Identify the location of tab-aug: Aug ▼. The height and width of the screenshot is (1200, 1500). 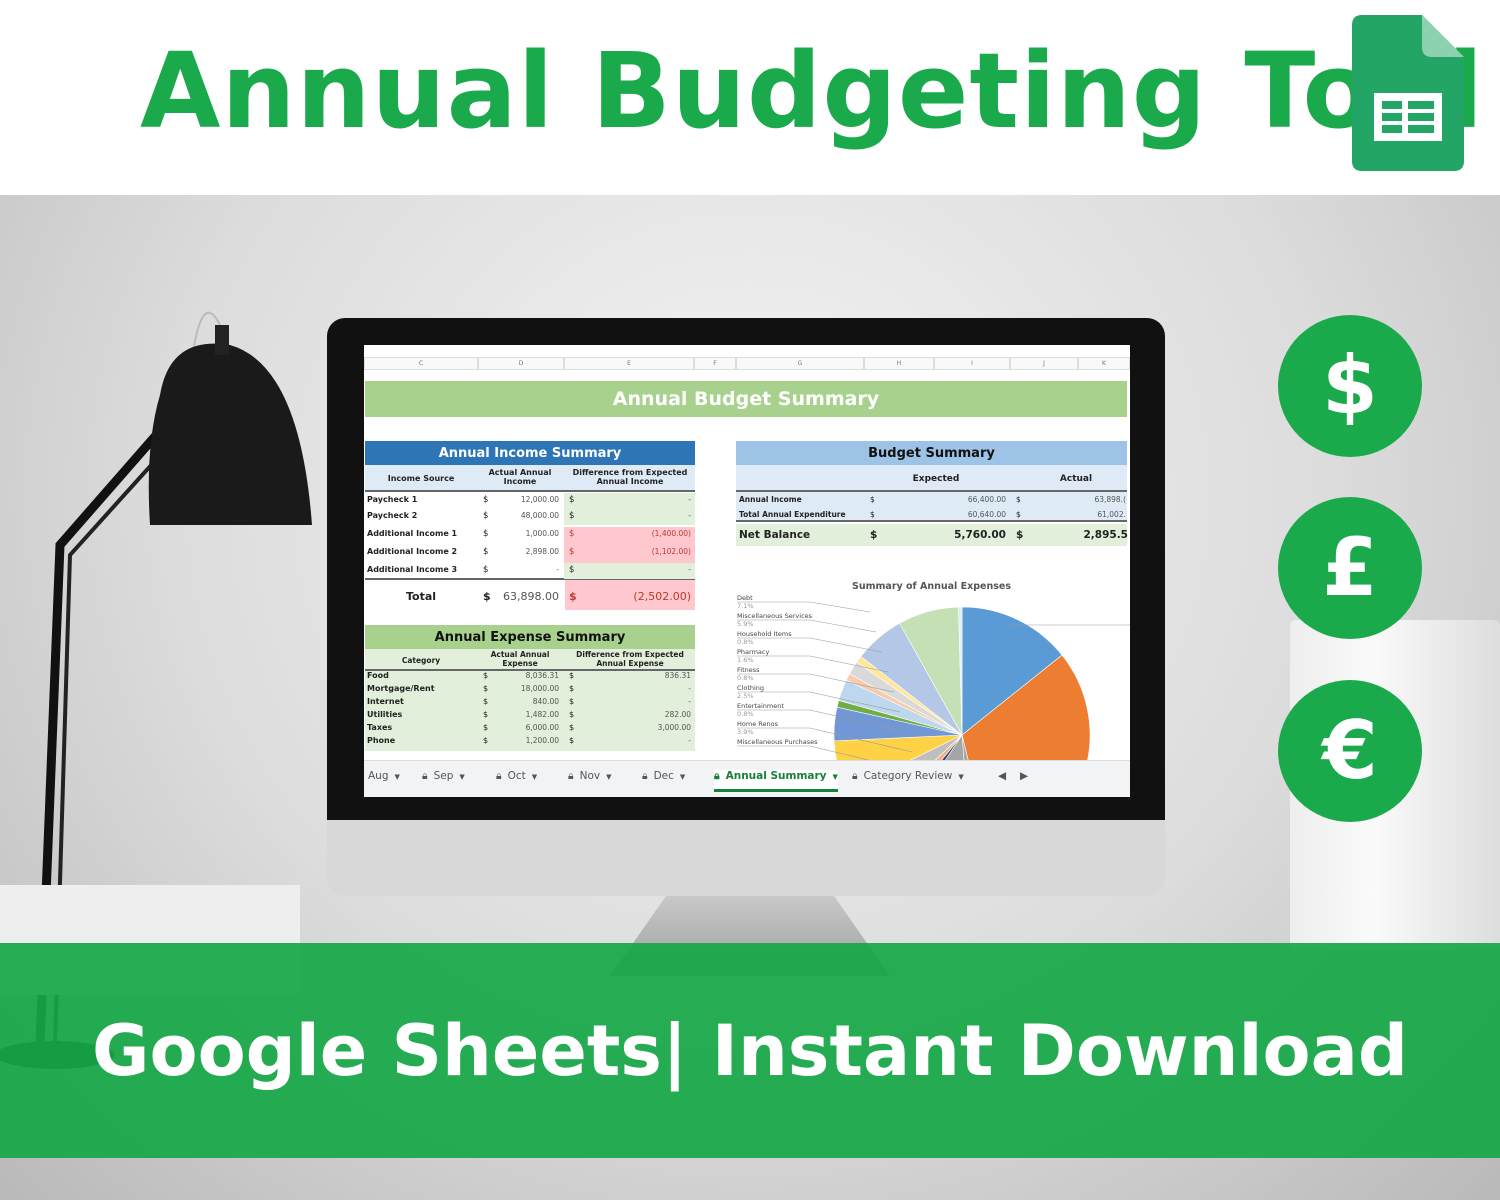
(384, 776).